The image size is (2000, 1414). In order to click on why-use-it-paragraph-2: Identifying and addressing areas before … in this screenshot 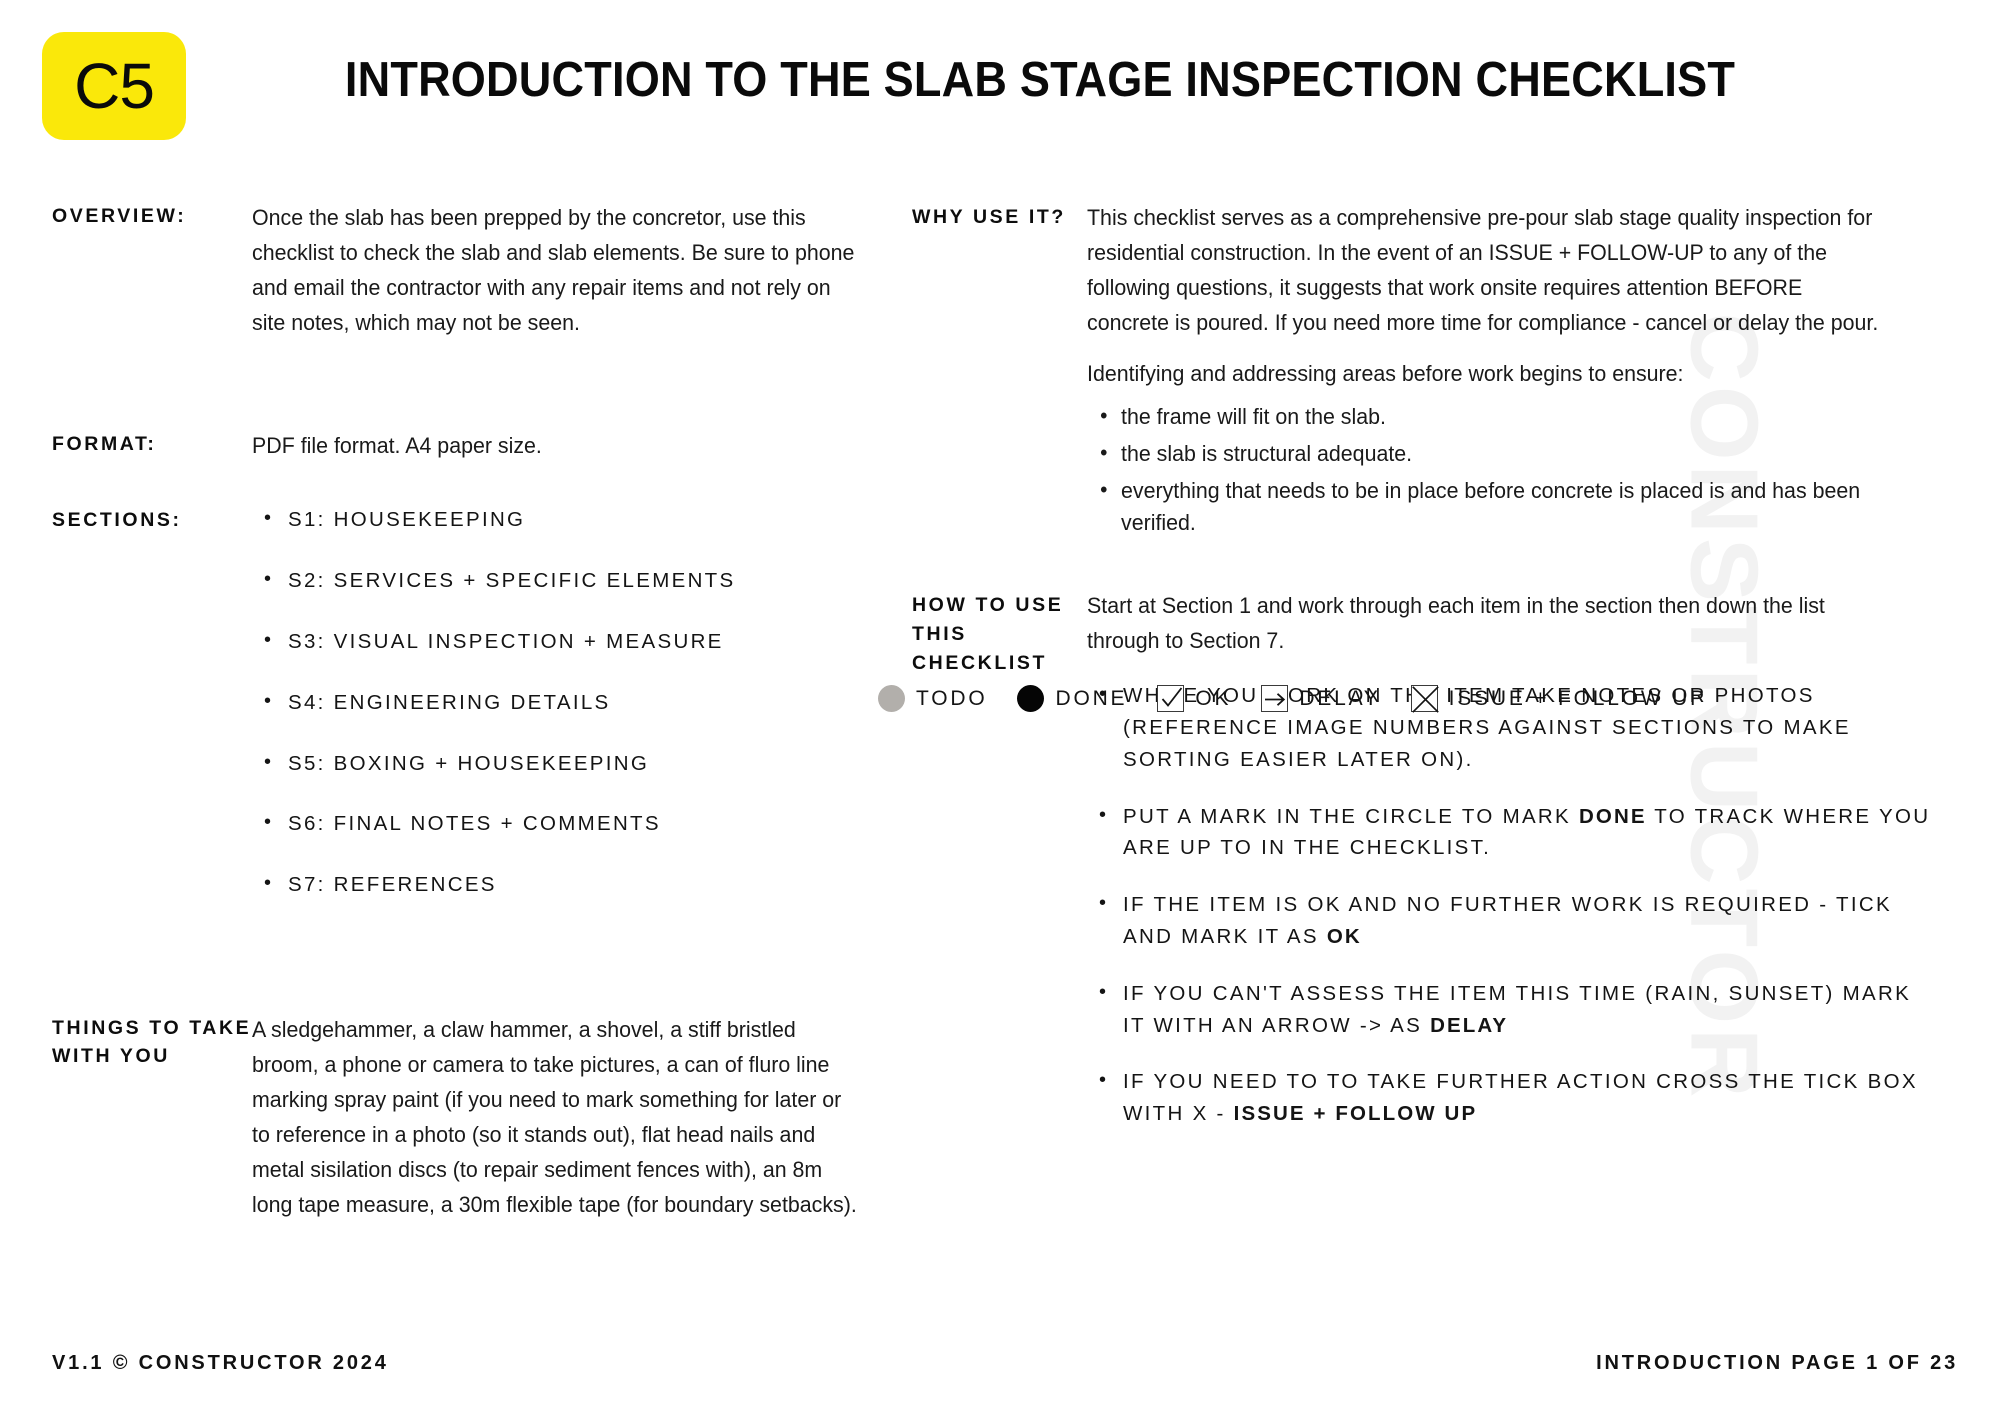, I will do `click(1385, 374)`.